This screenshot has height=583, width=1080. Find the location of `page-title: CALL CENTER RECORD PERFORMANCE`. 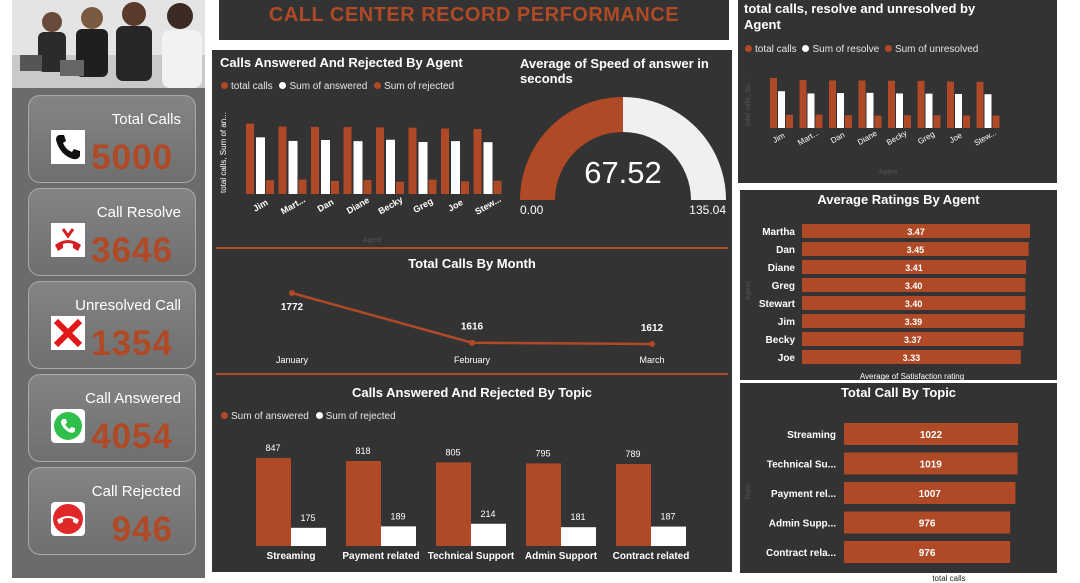

page-title: CALL CENTER RECORD PERFORMANCE is located at coordinates (474, 15).